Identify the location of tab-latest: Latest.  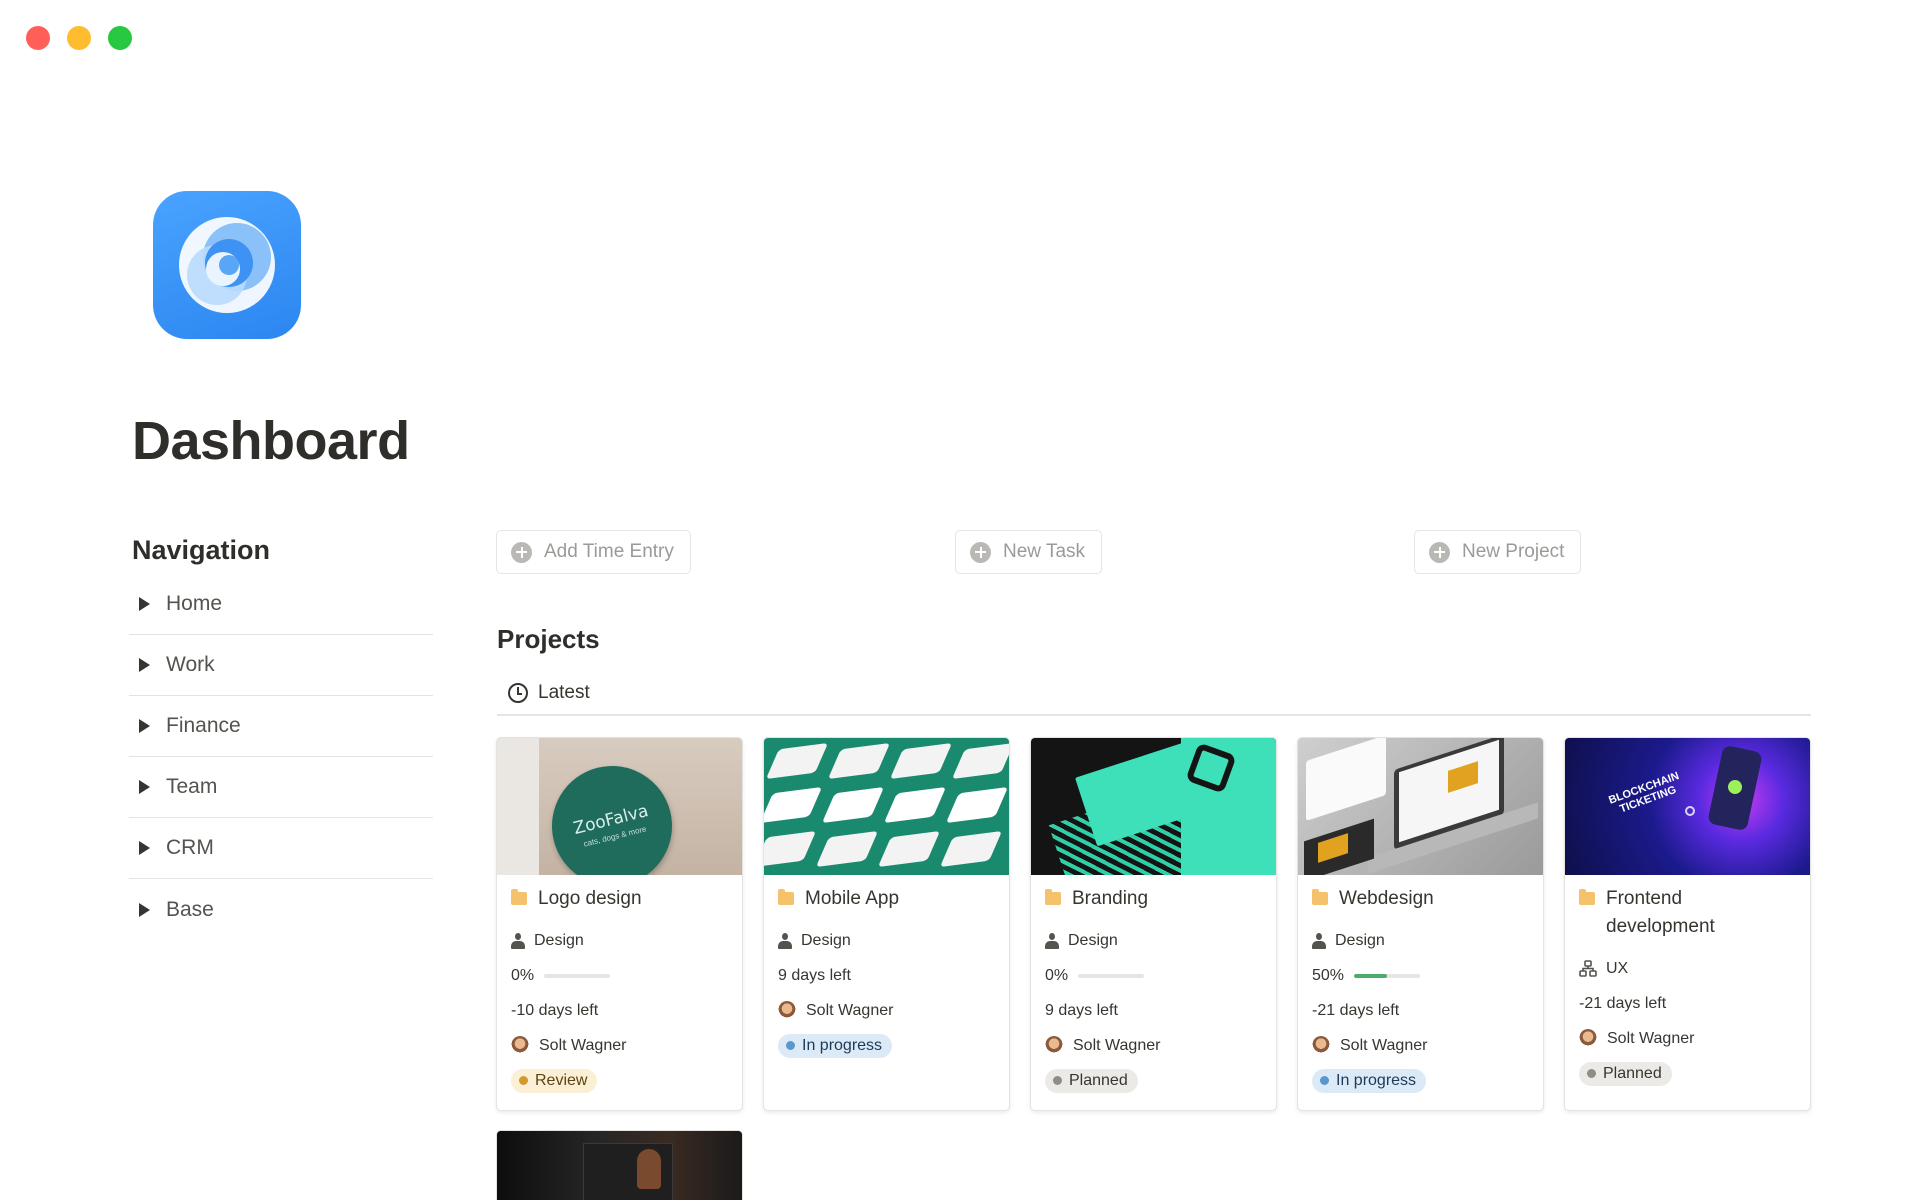
(550, 694).